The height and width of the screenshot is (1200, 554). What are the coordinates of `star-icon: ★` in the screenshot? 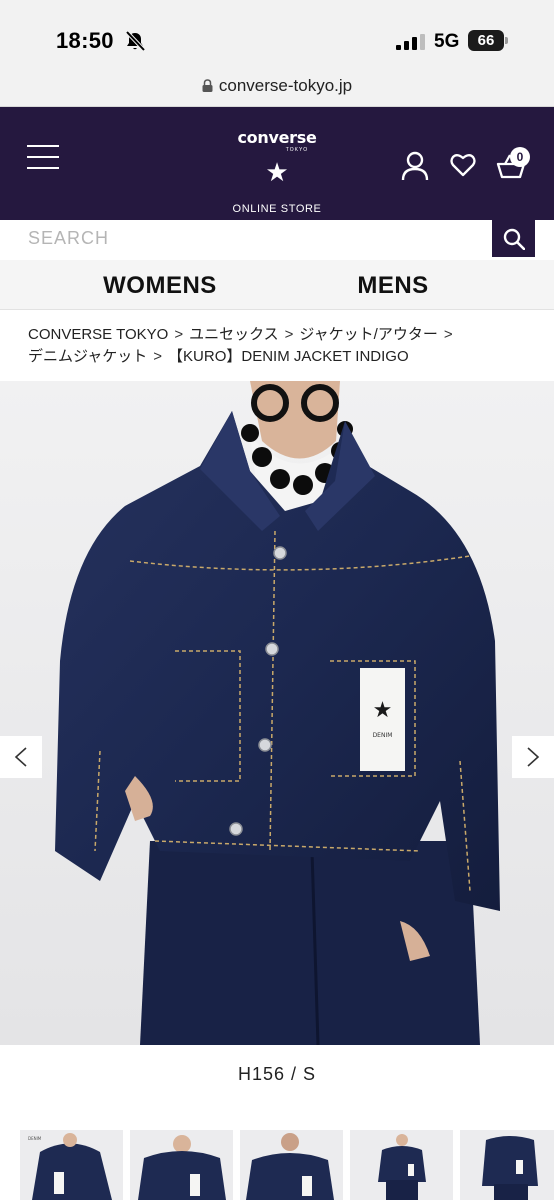 It's located at (277, 172).